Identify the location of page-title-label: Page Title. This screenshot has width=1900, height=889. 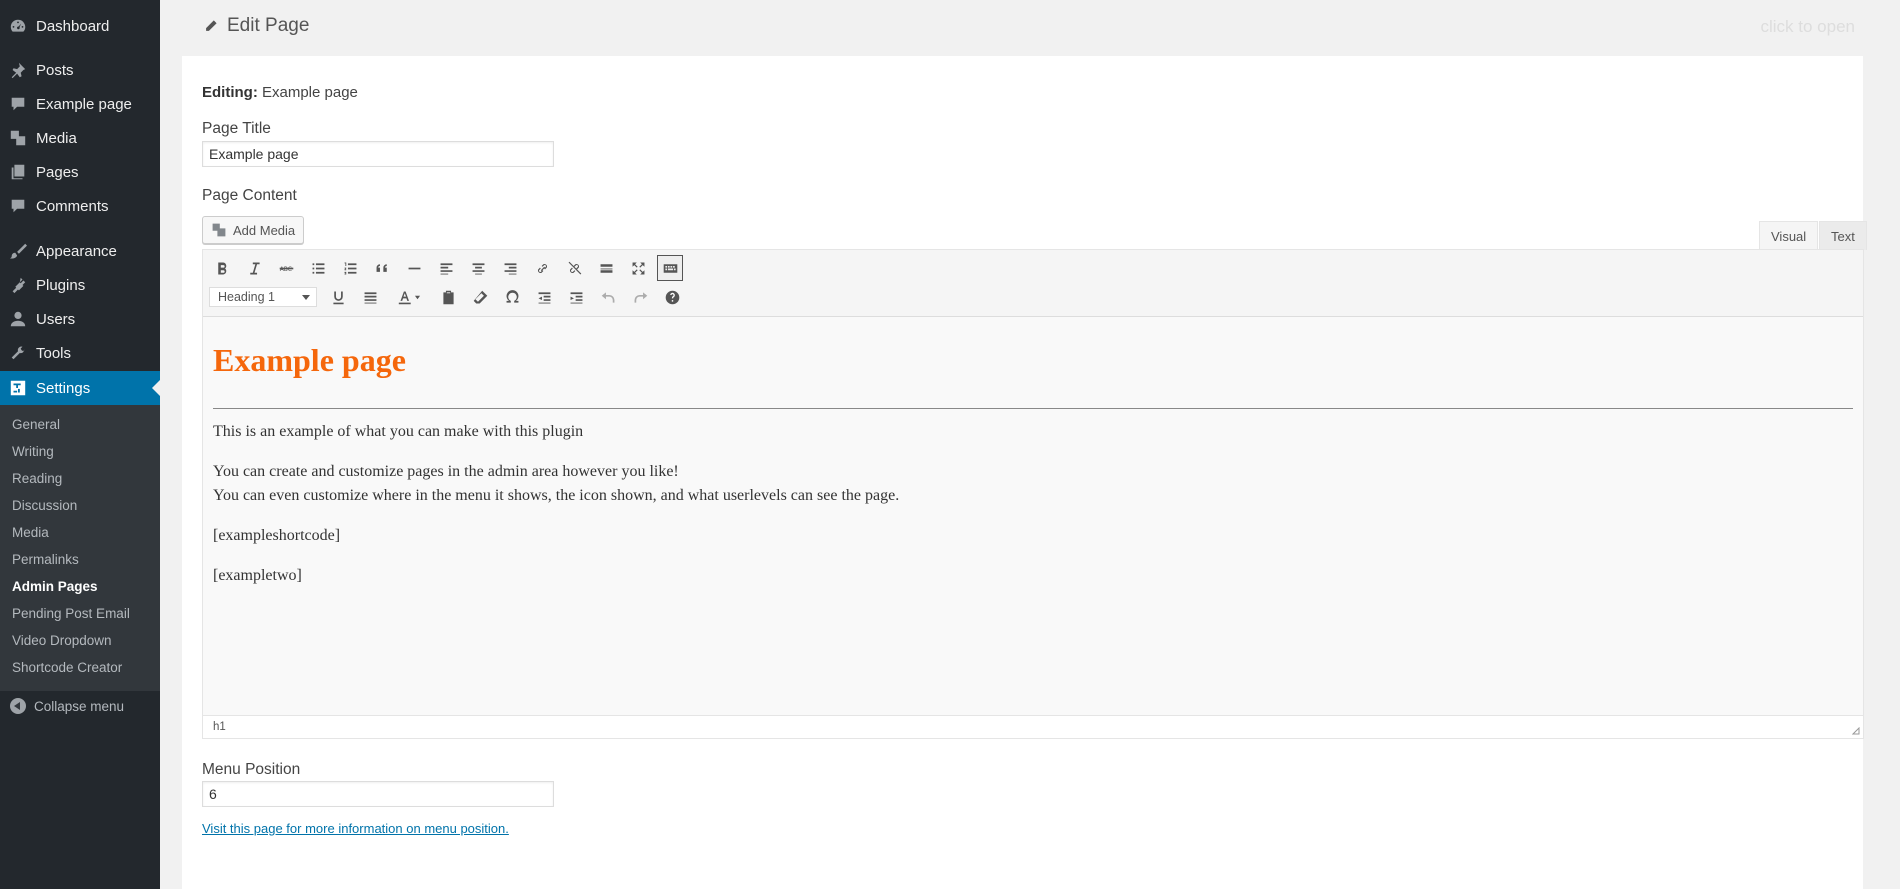
(236, 128).